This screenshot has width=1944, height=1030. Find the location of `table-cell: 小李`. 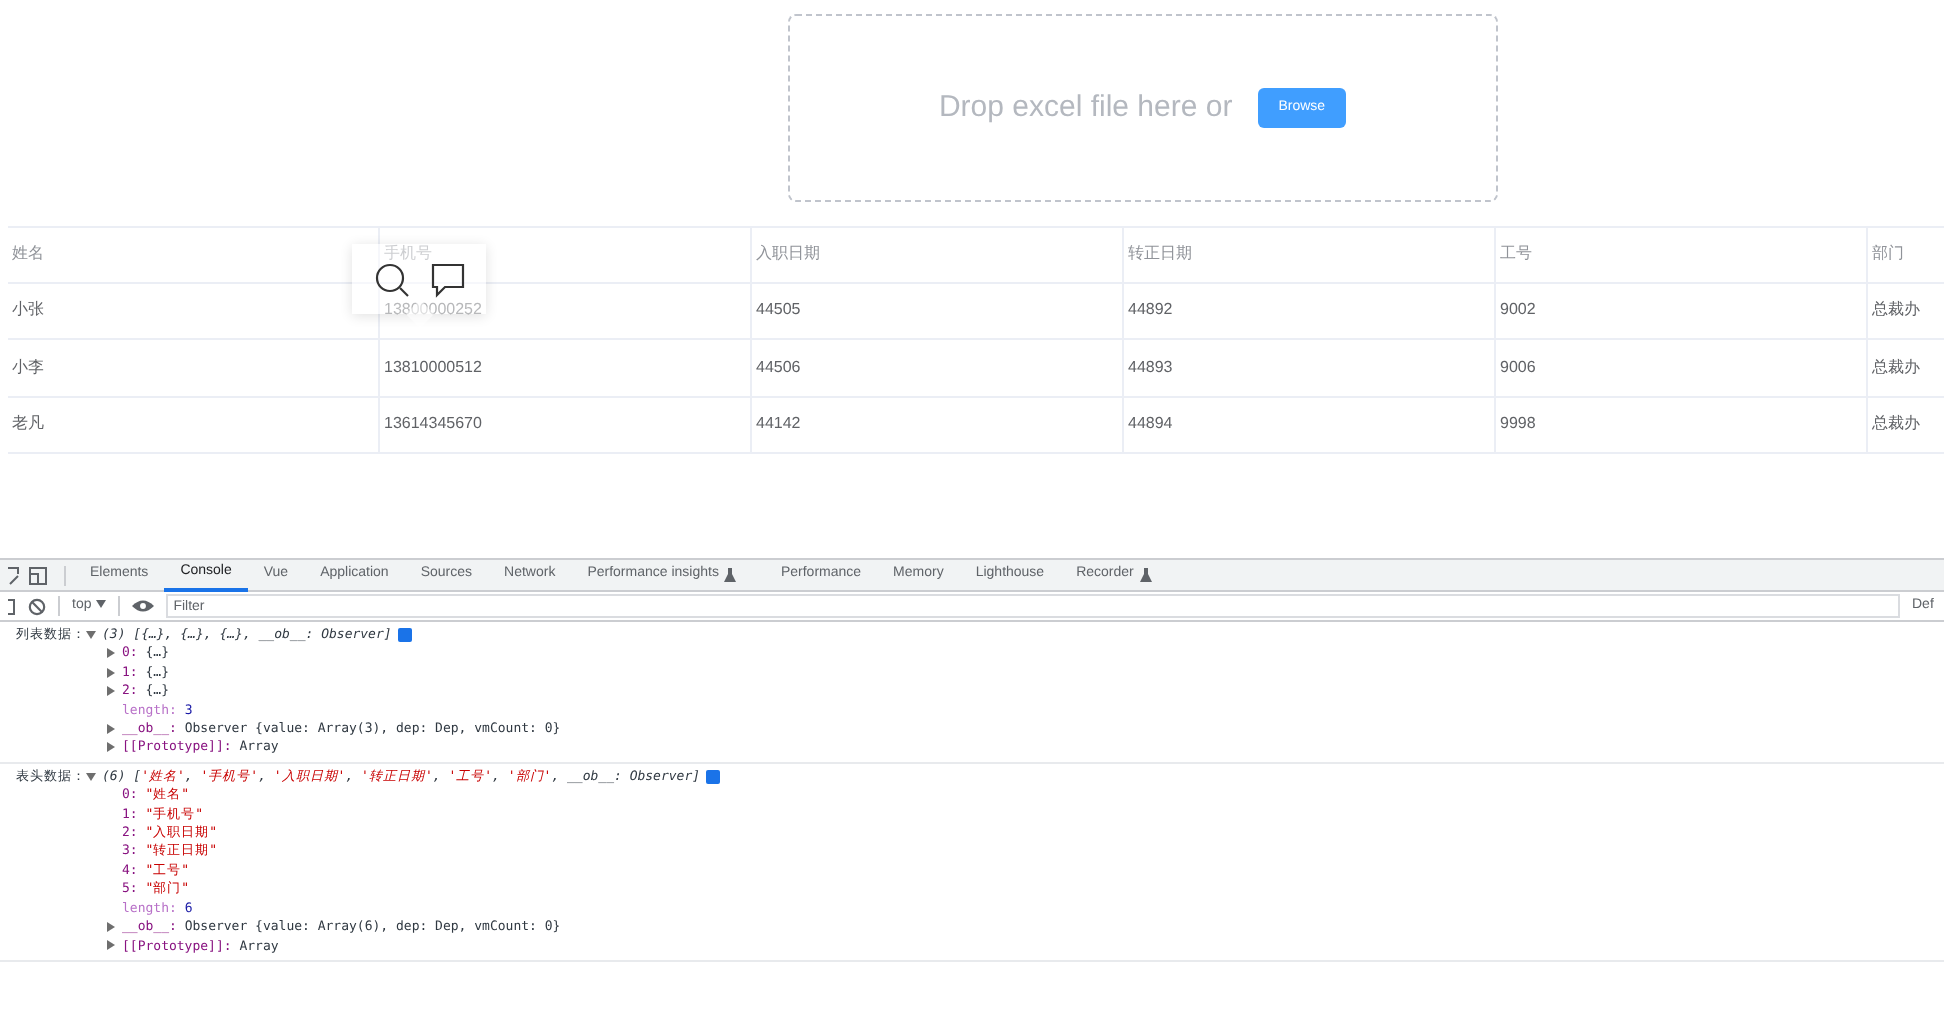

table-cell: 小李 is located at coordinates (194, 367).